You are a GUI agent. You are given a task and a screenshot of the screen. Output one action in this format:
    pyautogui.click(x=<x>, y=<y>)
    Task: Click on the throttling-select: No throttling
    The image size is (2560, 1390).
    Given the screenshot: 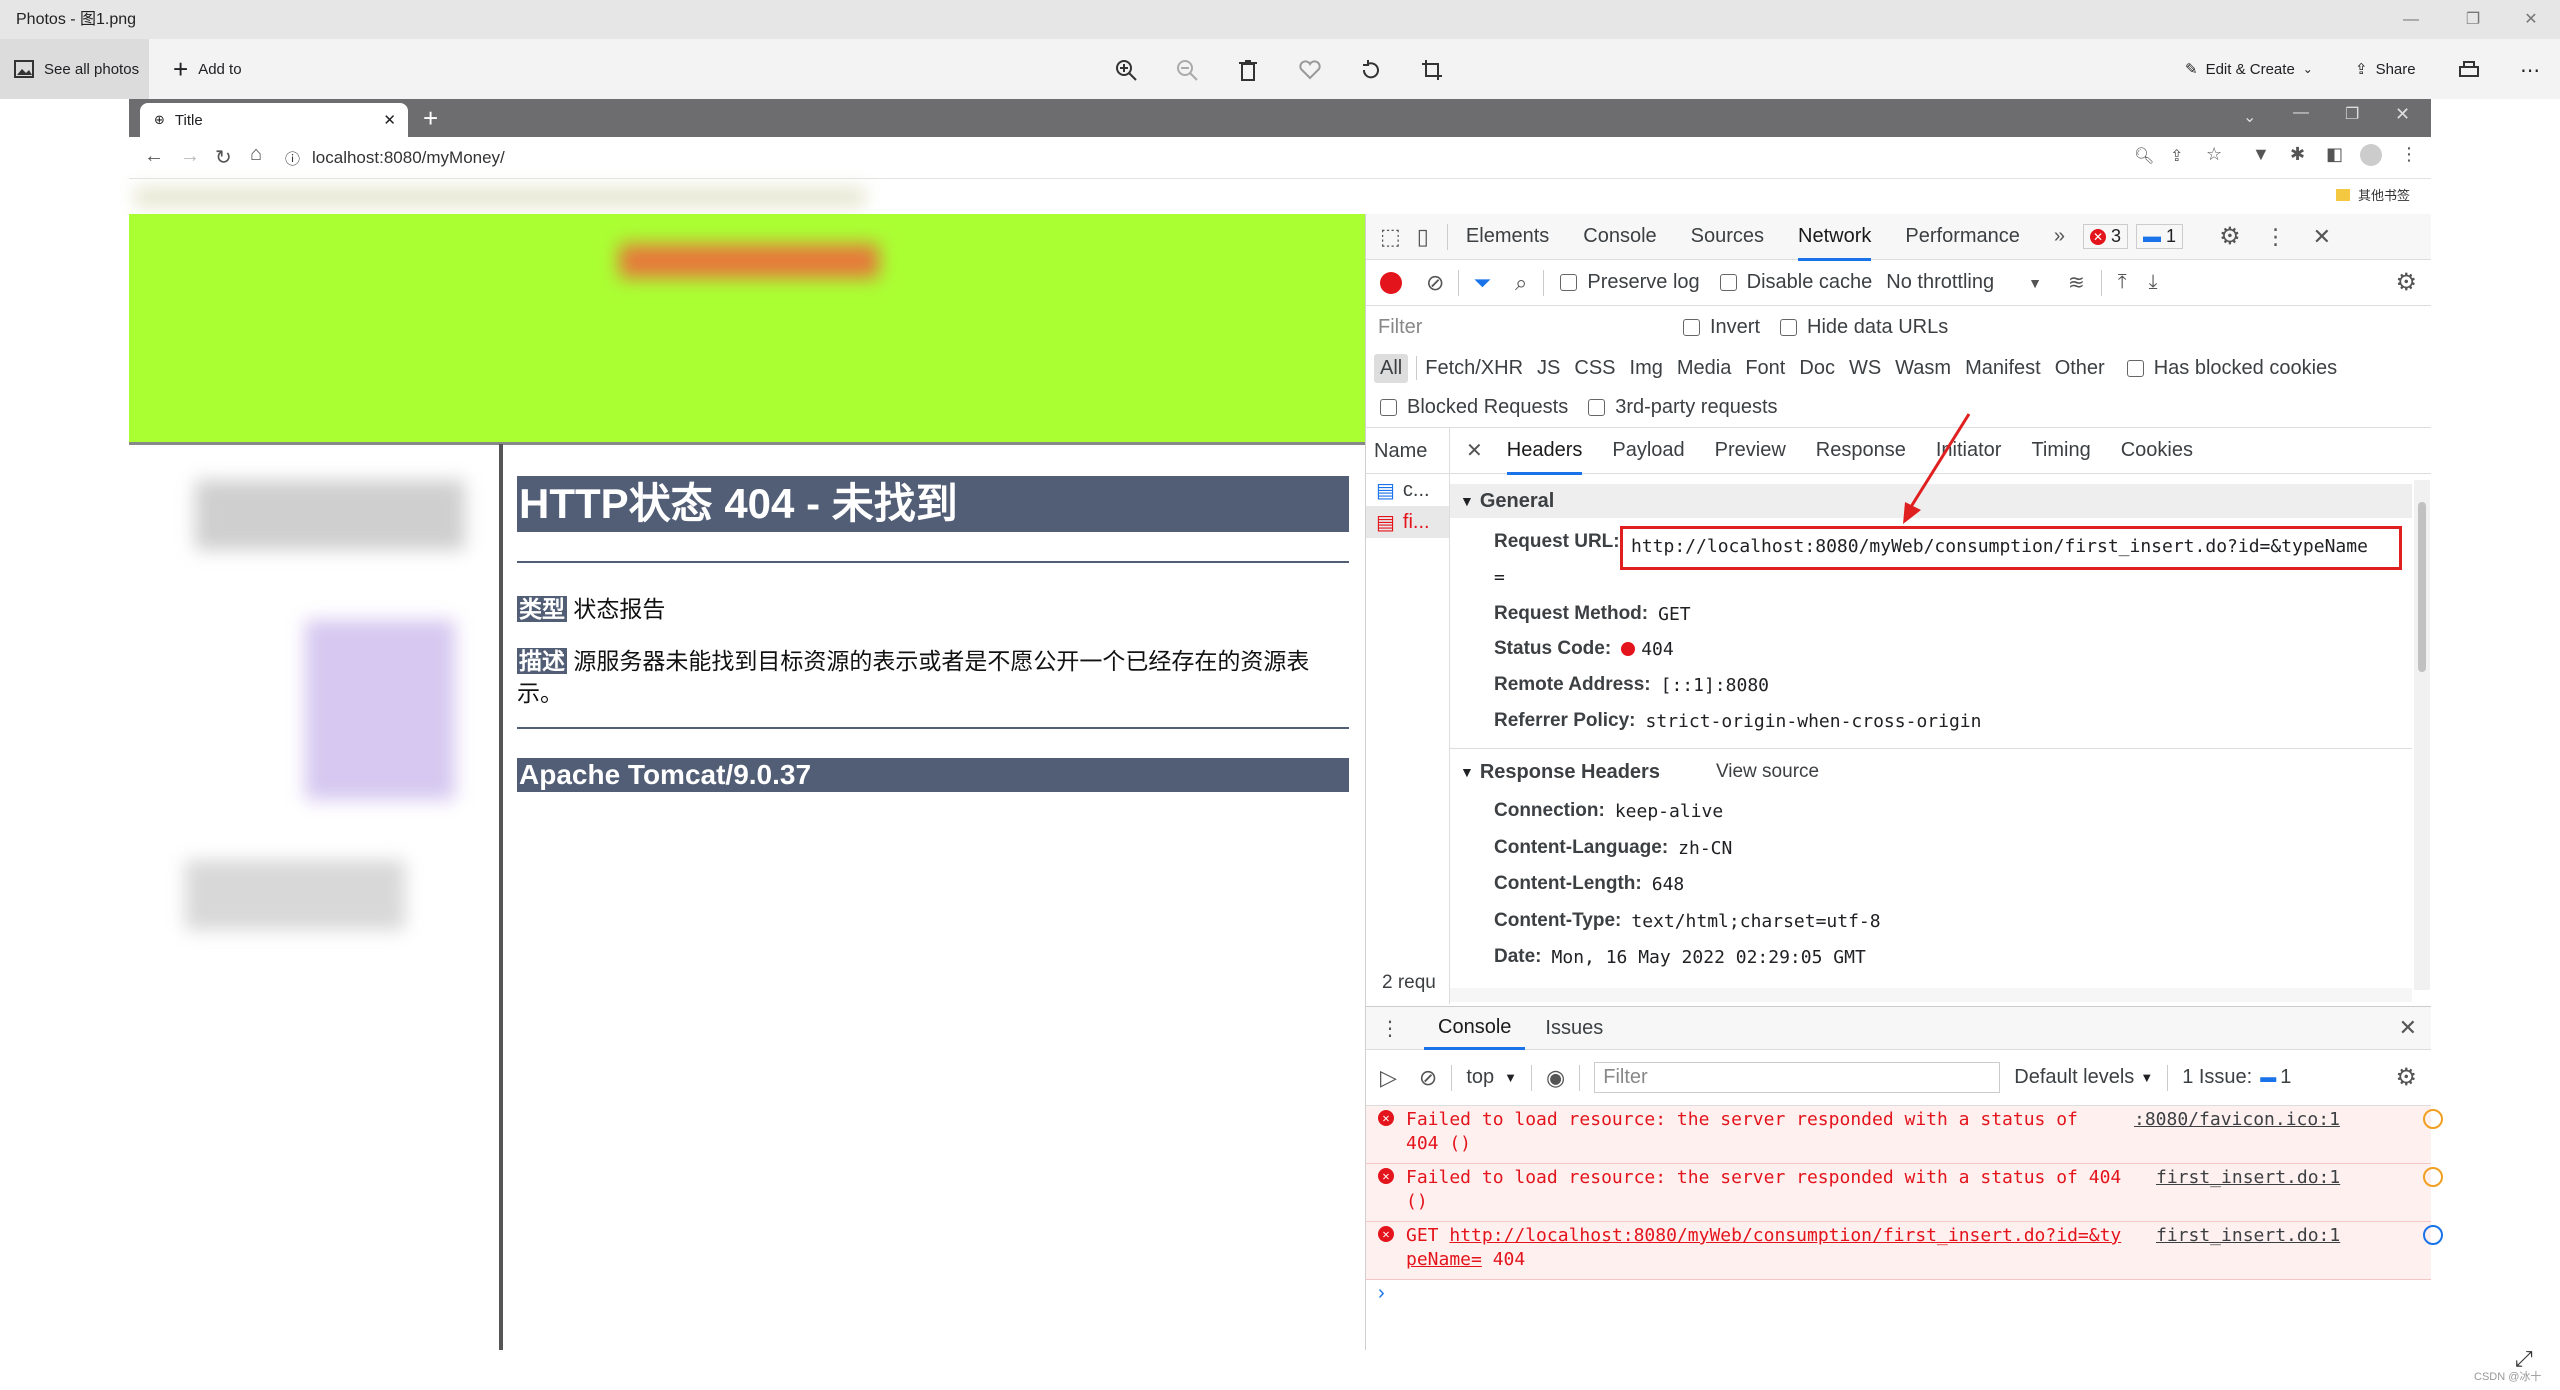 What is the action you would take?
    pyautogui.click(x=1940, y=282)
    